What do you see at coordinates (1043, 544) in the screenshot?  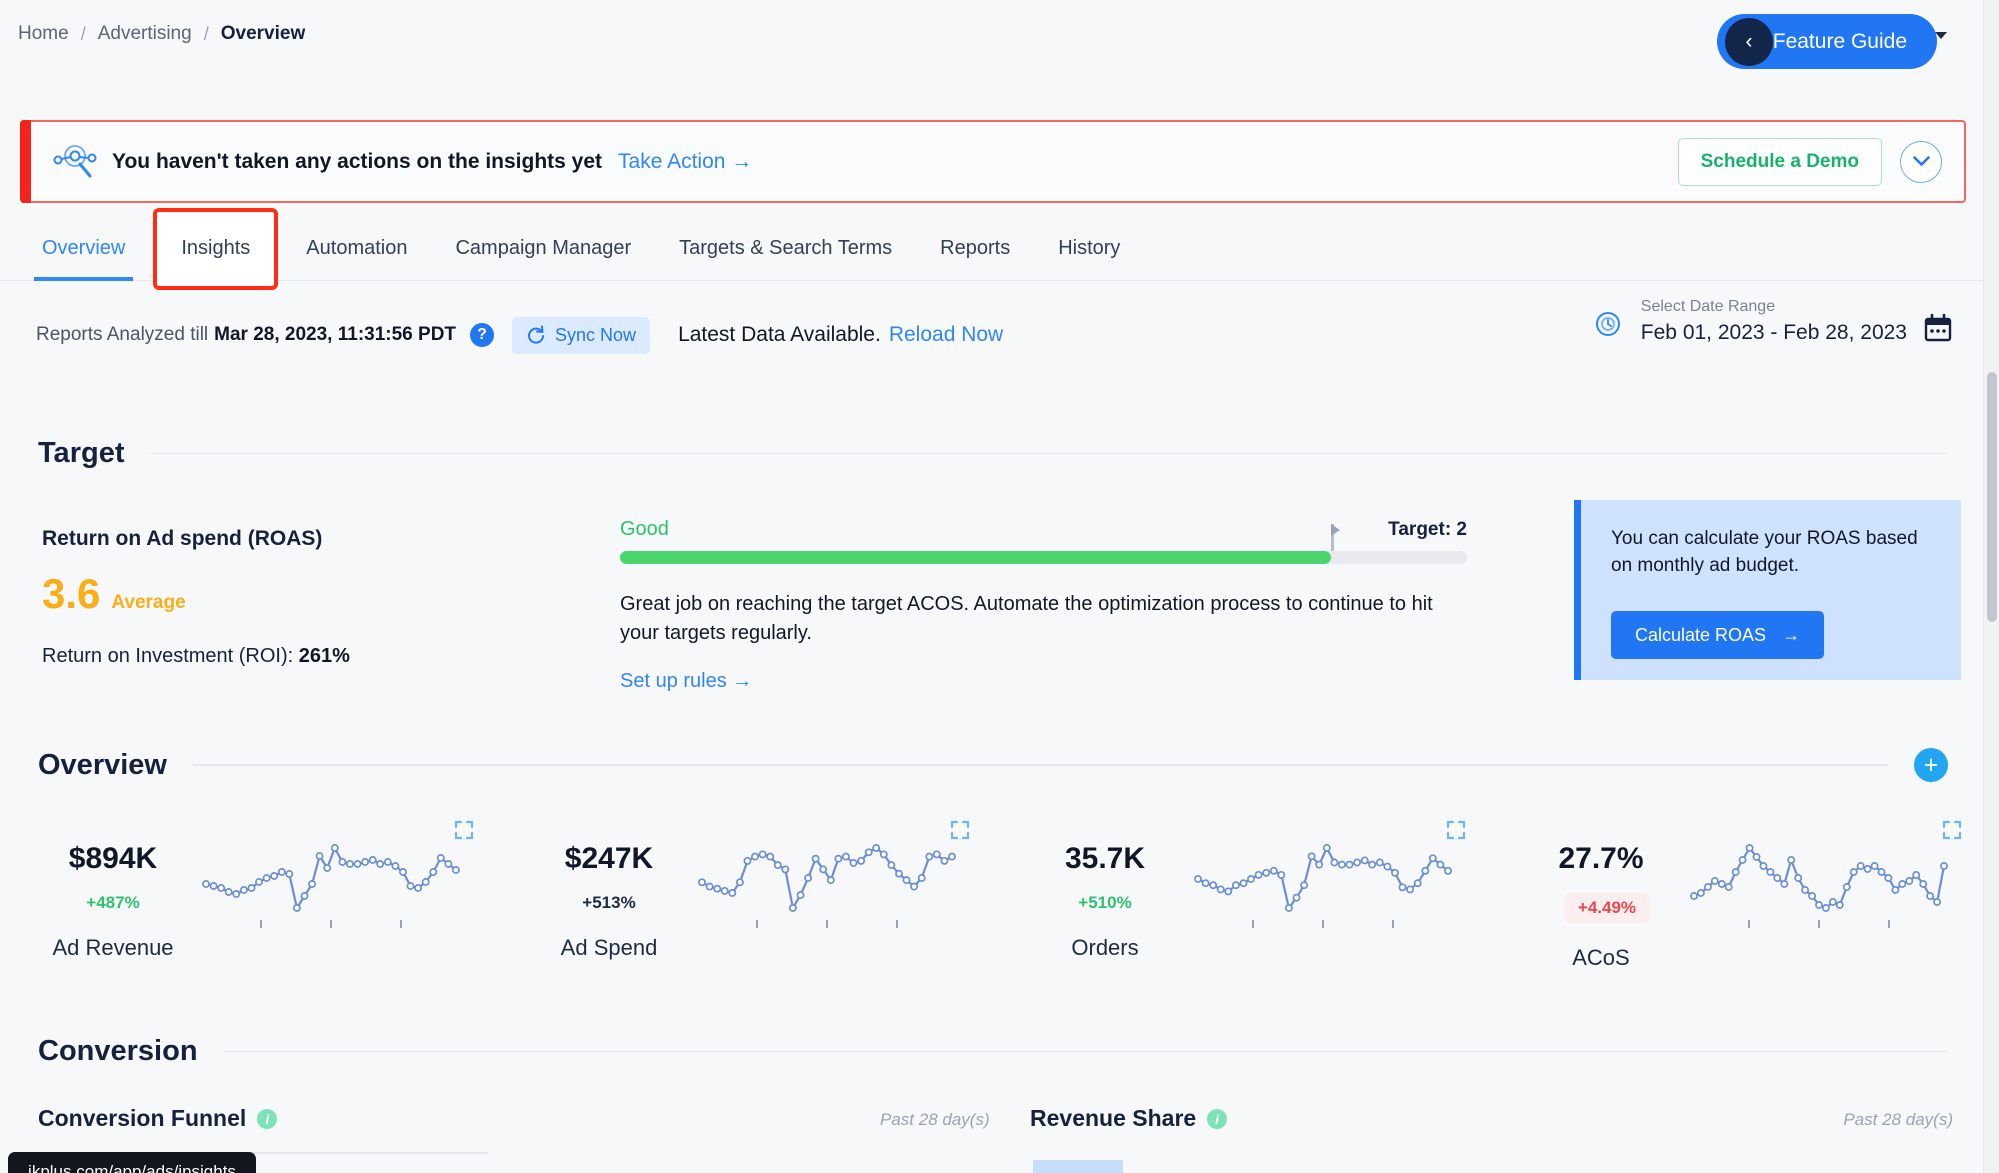 I see `progress-bar-track` at bounding box center [1043, 544].